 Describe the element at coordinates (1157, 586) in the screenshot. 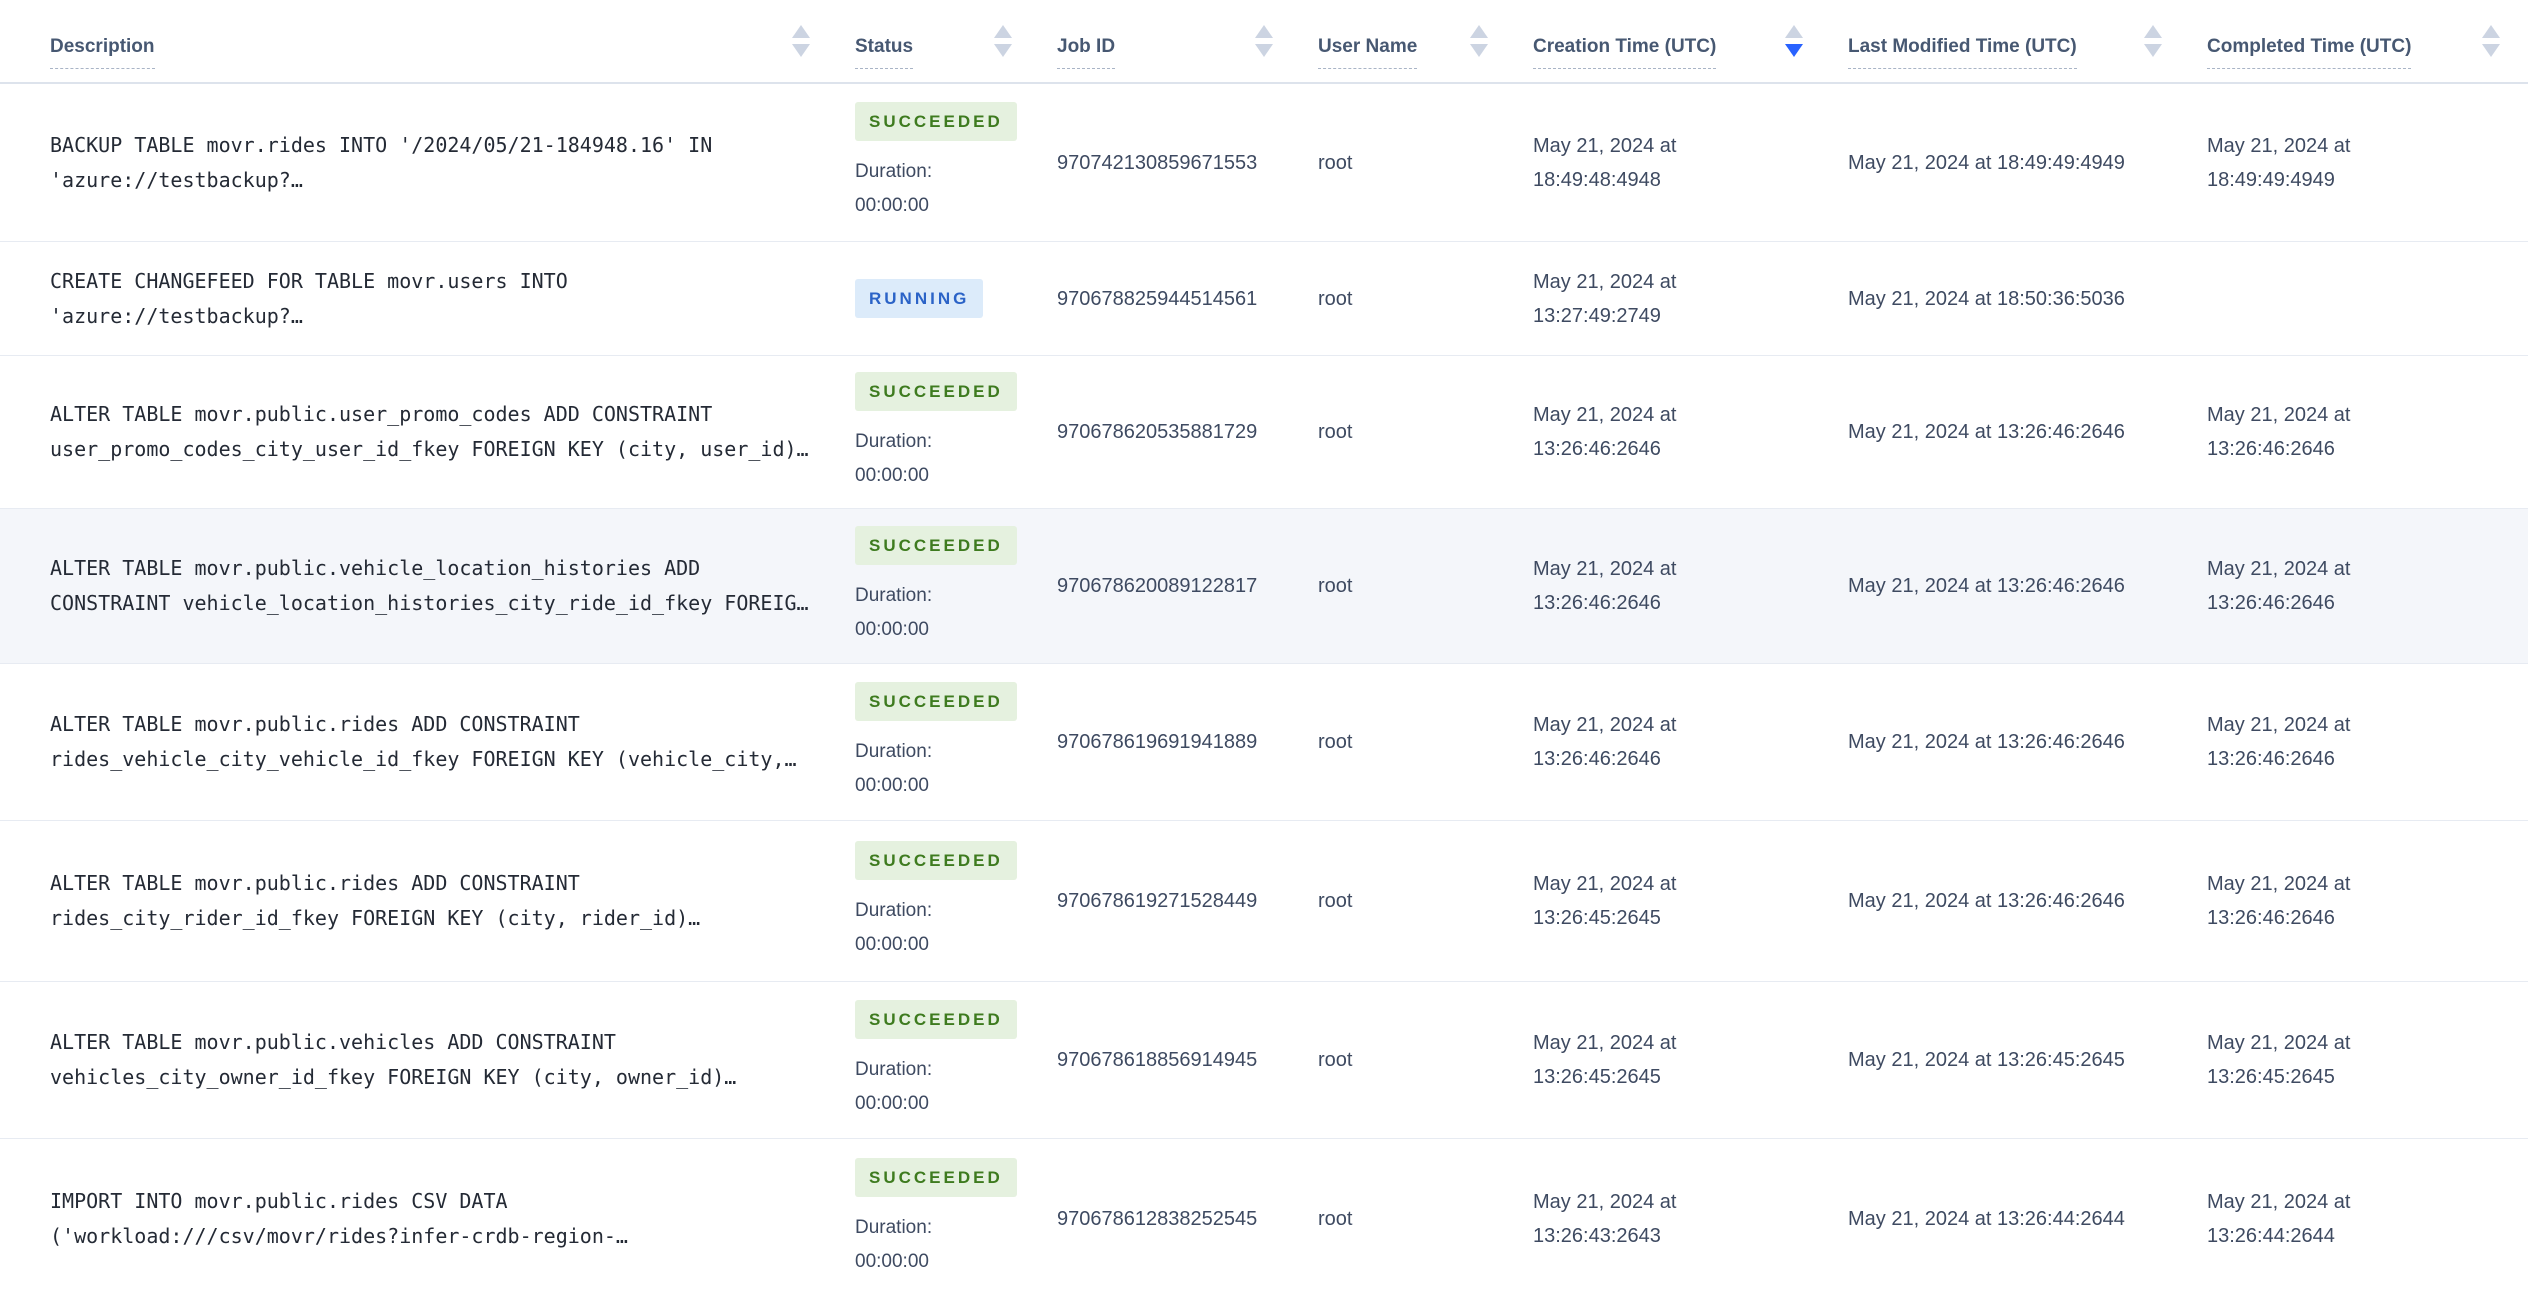

I see `job-id-cell: 970678620089122817` at that location.